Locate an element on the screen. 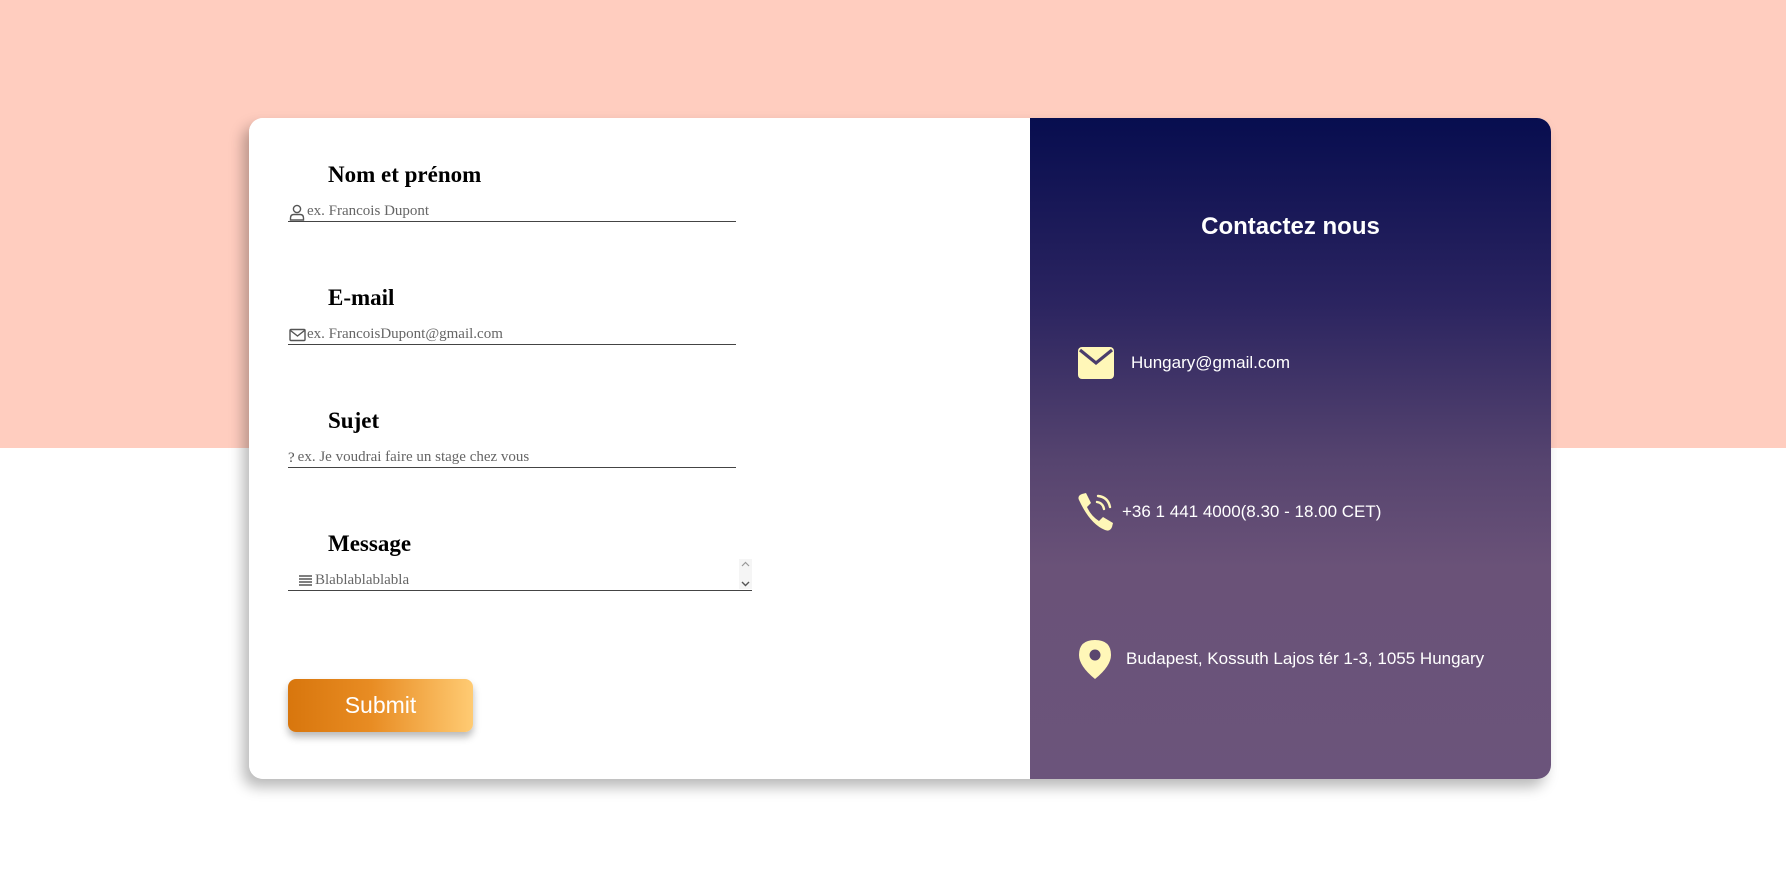  chevron-down-icon is located at coordinates (745, 584).